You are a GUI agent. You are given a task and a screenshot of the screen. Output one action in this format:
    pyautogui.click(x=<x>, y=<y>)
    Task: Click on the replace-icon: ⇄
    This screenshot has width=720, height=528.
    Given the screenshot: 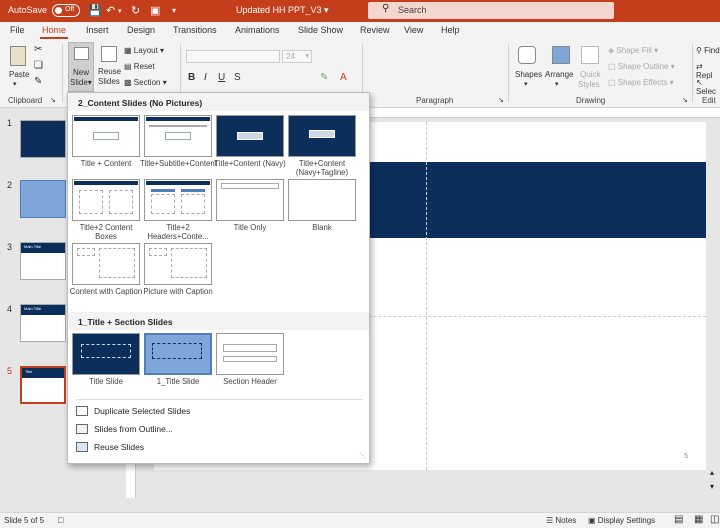 What is the action you would take?
    pyautogui.click(x=699, y=66)
    